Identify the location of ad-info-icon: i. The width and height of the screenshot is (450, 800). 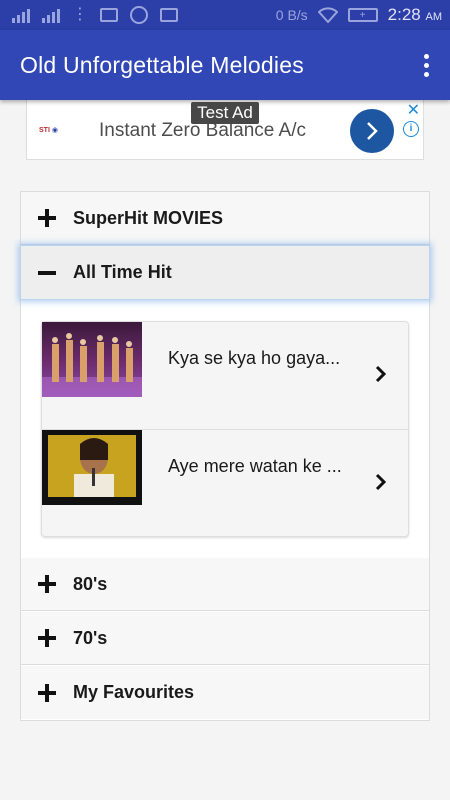
(411, 129).